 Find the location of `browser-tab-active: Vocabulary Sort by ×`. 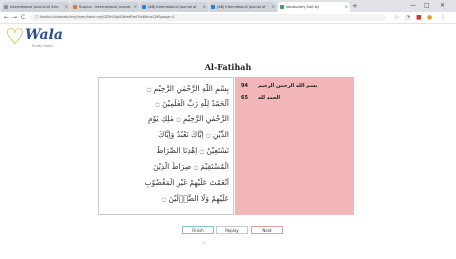

browser-tab-active: Vocabulary Sort by × is located at coordinates (314, 7).